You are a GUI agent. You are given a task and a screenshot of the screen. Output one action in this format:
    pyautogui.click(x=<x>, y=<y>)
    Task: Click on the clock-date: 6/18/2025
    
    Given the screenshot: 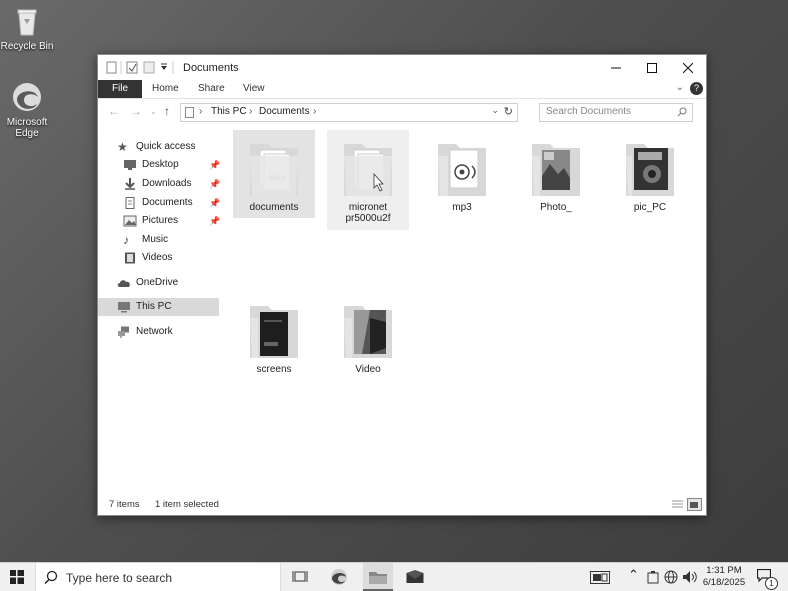 What is the action you would take?
    pyautogui.click(x=724, y=582)
    